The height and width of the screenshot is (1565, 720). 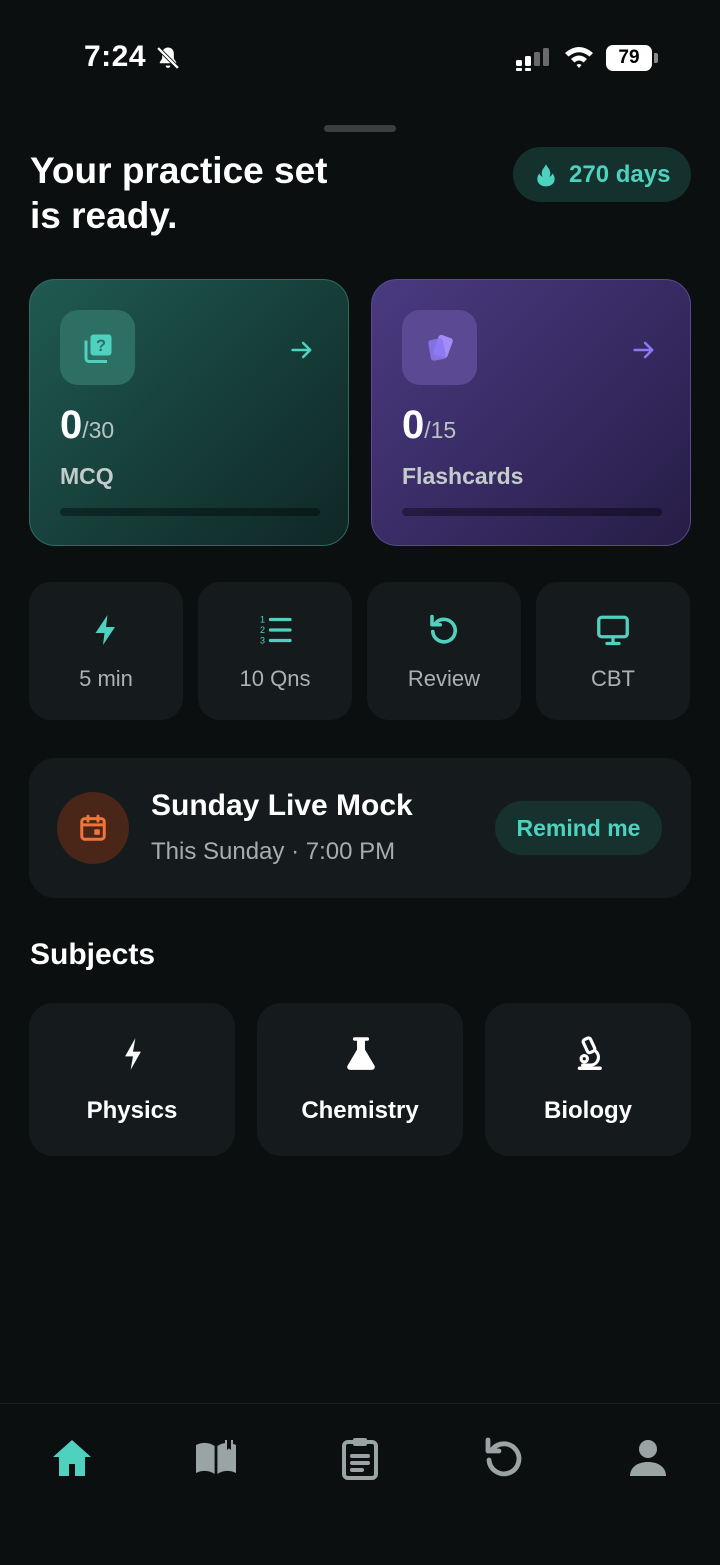 I want to click on flashcards-icon-box, so click(x=439, y=347).